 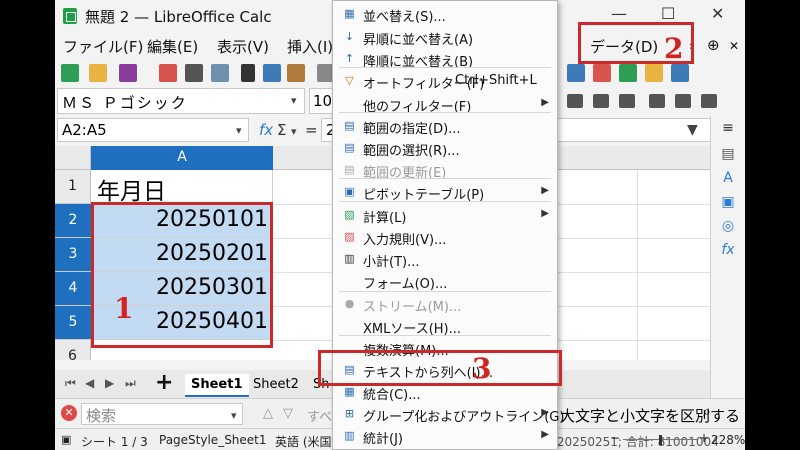 What do you see at coordinates (680, 73) in the screenshot?
I see `insert-chart-icon` at bounding box center [680, 73].